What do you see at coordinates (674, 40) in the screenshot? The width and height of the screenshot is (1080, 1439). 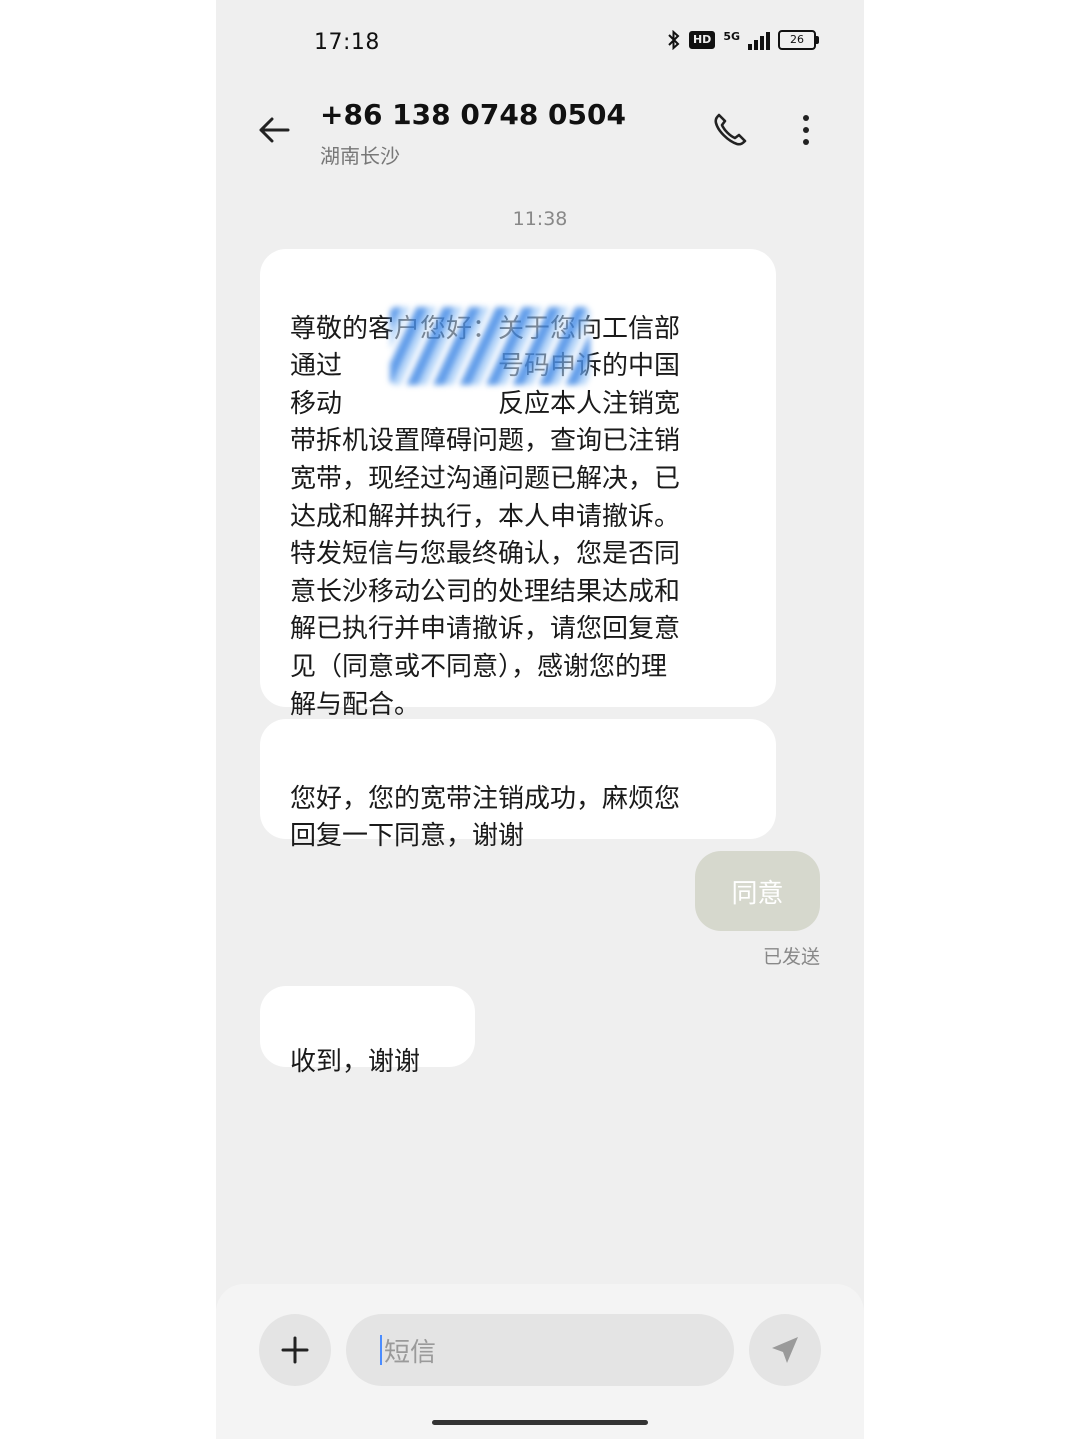 I see `bluetooth-icon` at bounding box center [674, 40].